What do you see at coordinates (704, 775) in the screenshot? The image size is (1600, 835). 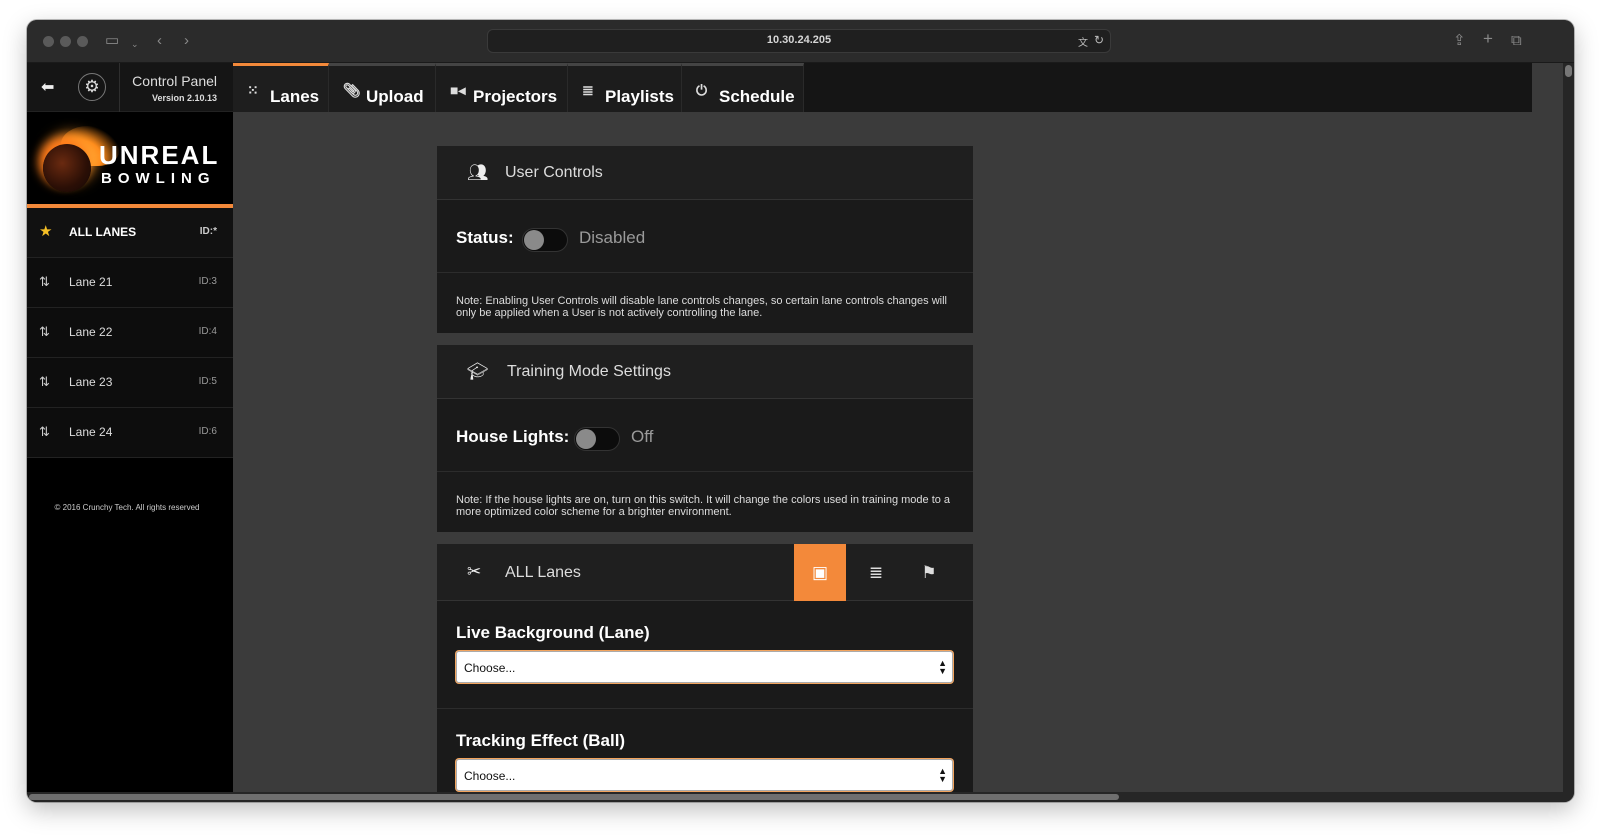 I see `tracking-effect-select: Choose... ▲ ▼` at bounding box center [704, 775].